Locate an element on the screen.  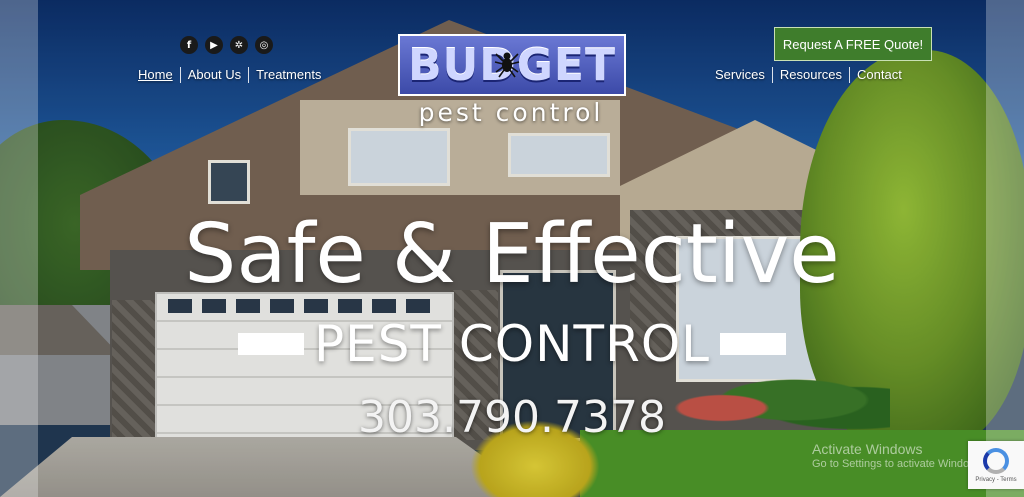
phone-number: 303.790.7378 is located at coordinates (512, 418).